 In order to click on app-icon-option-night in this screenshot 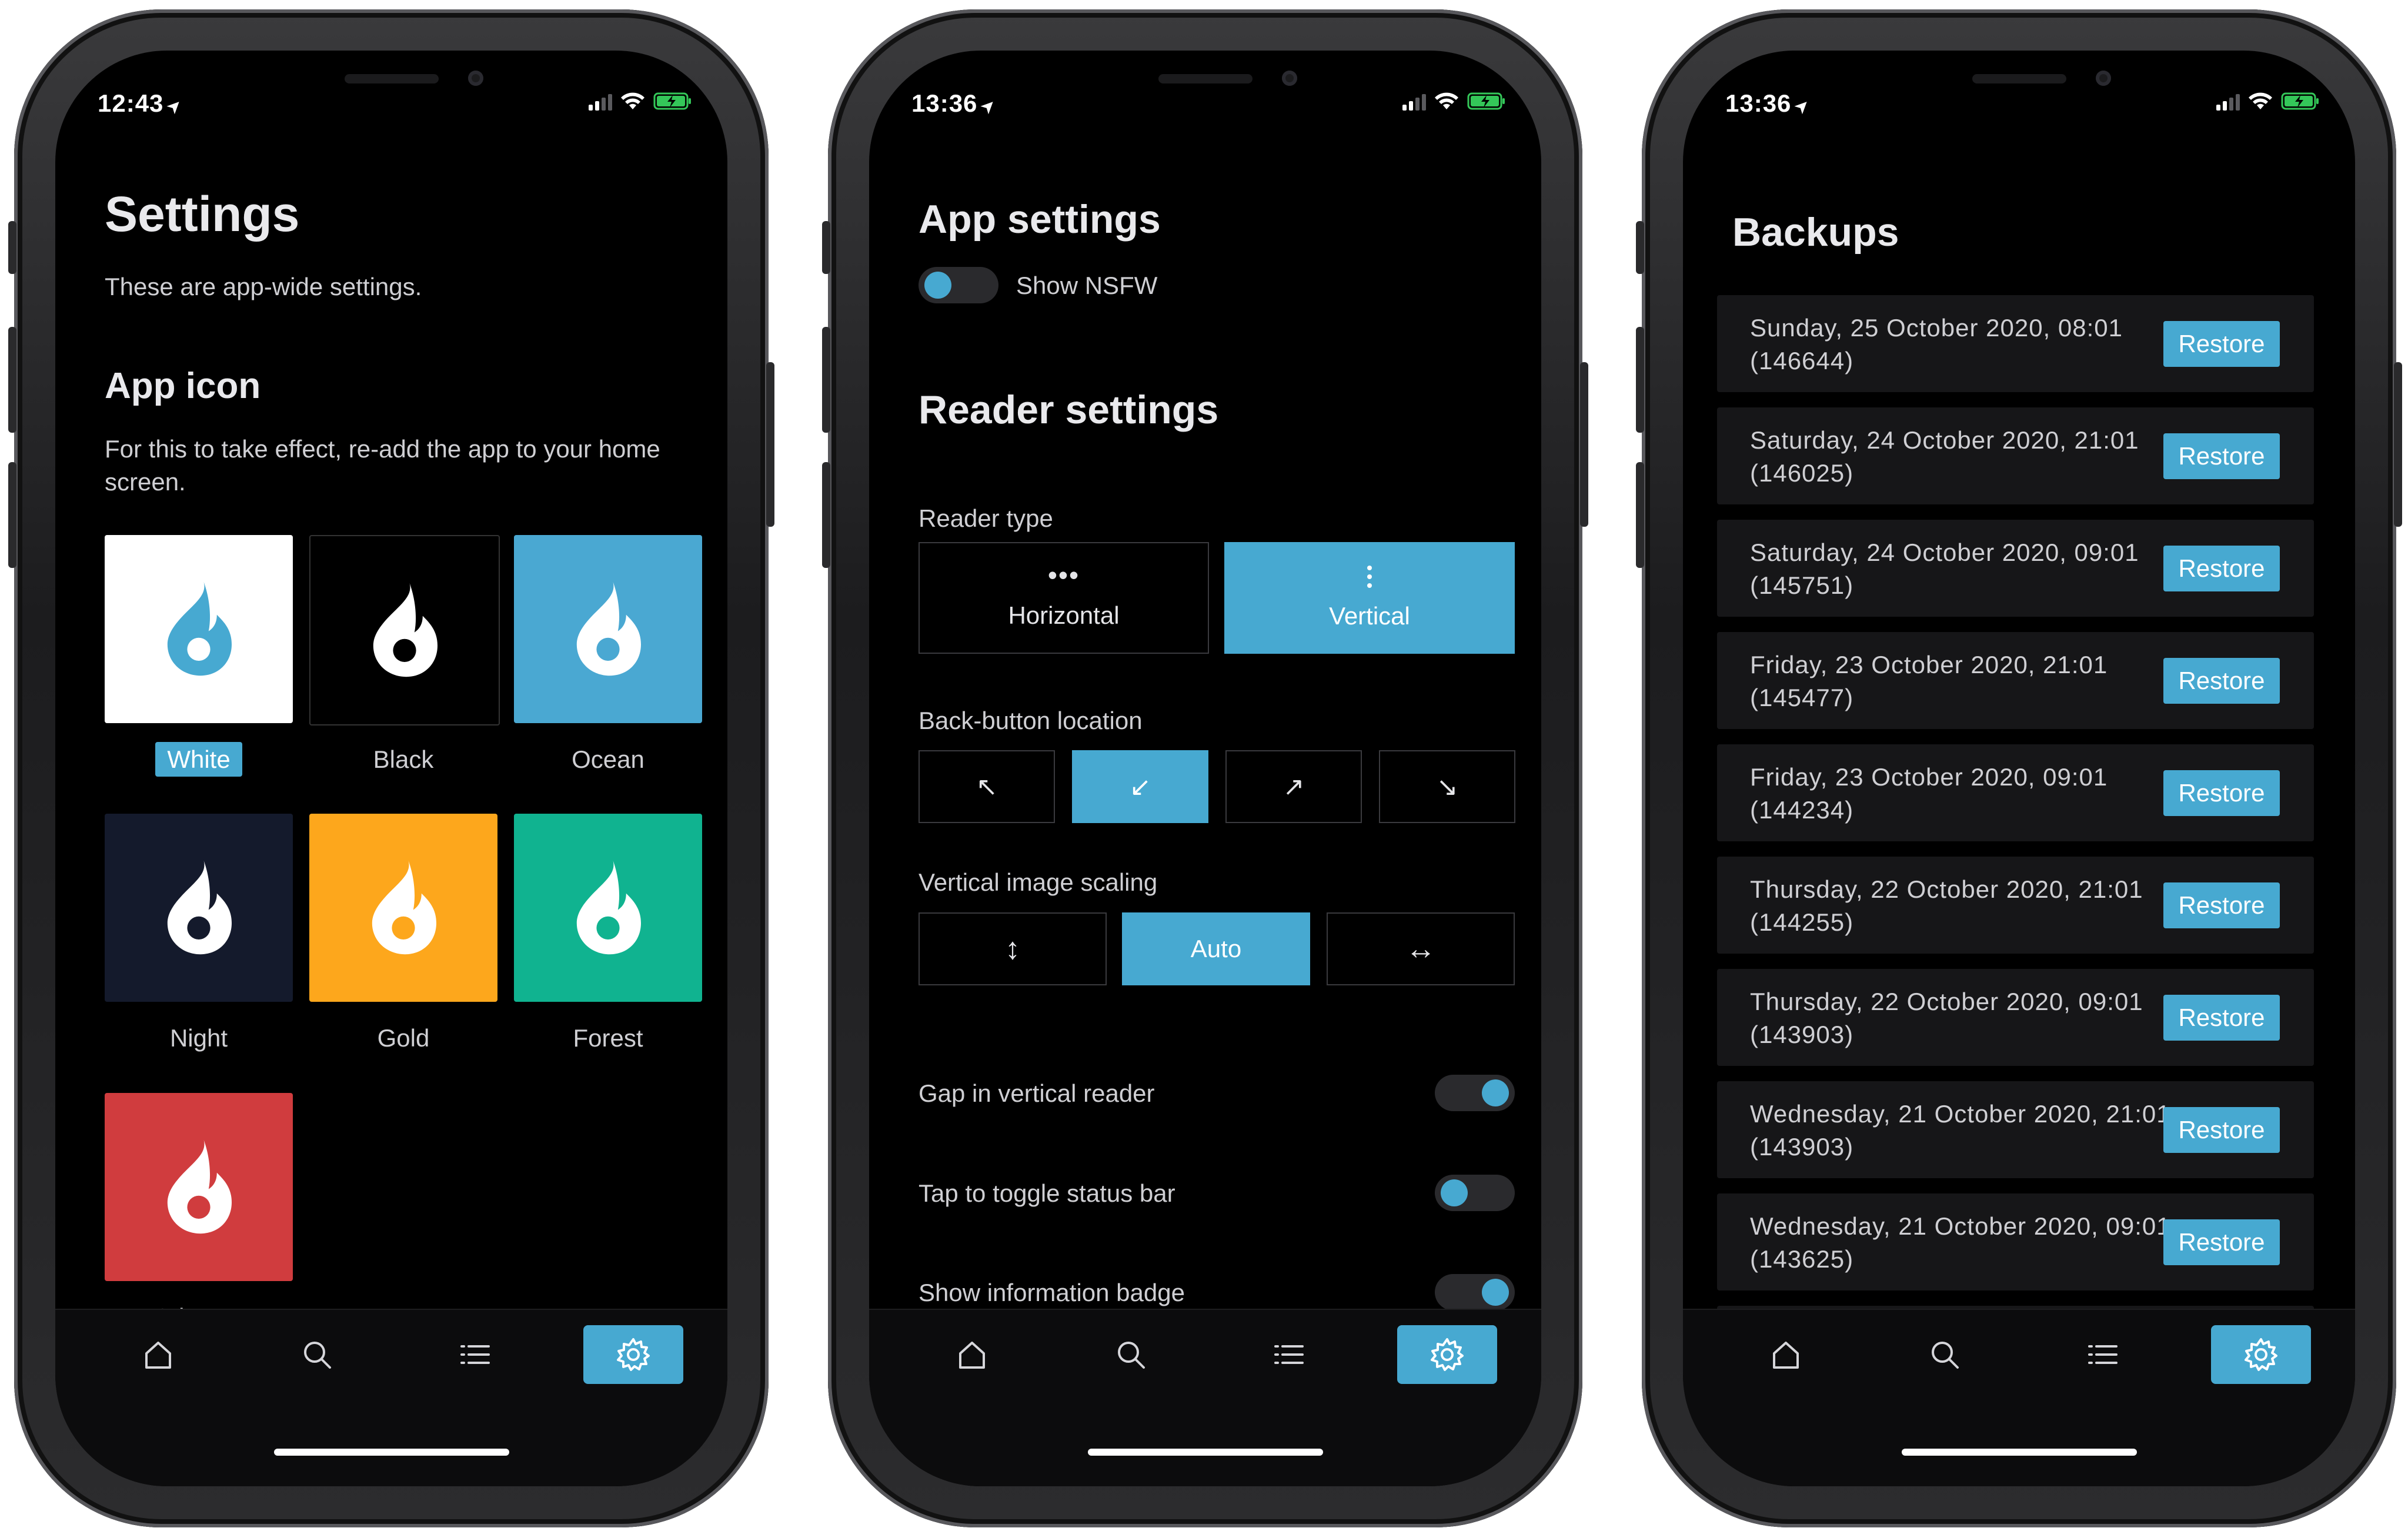, I will do `click(199, 908)`.